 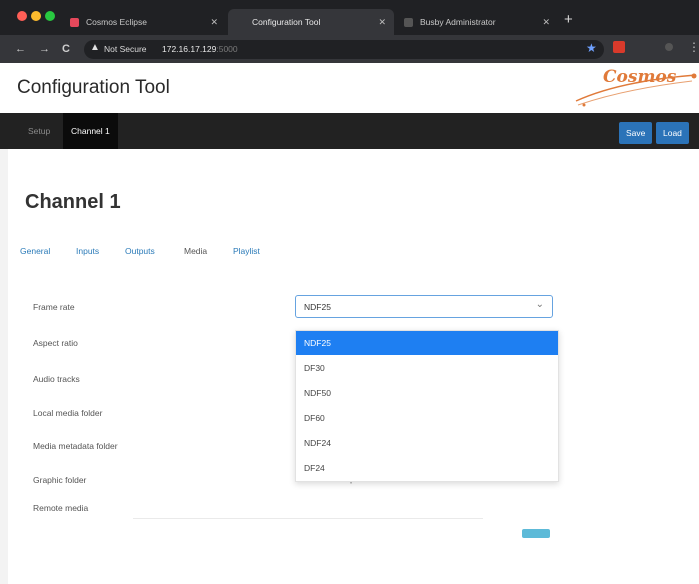 I want to click on profile-icon, so click(x=669, y=47).